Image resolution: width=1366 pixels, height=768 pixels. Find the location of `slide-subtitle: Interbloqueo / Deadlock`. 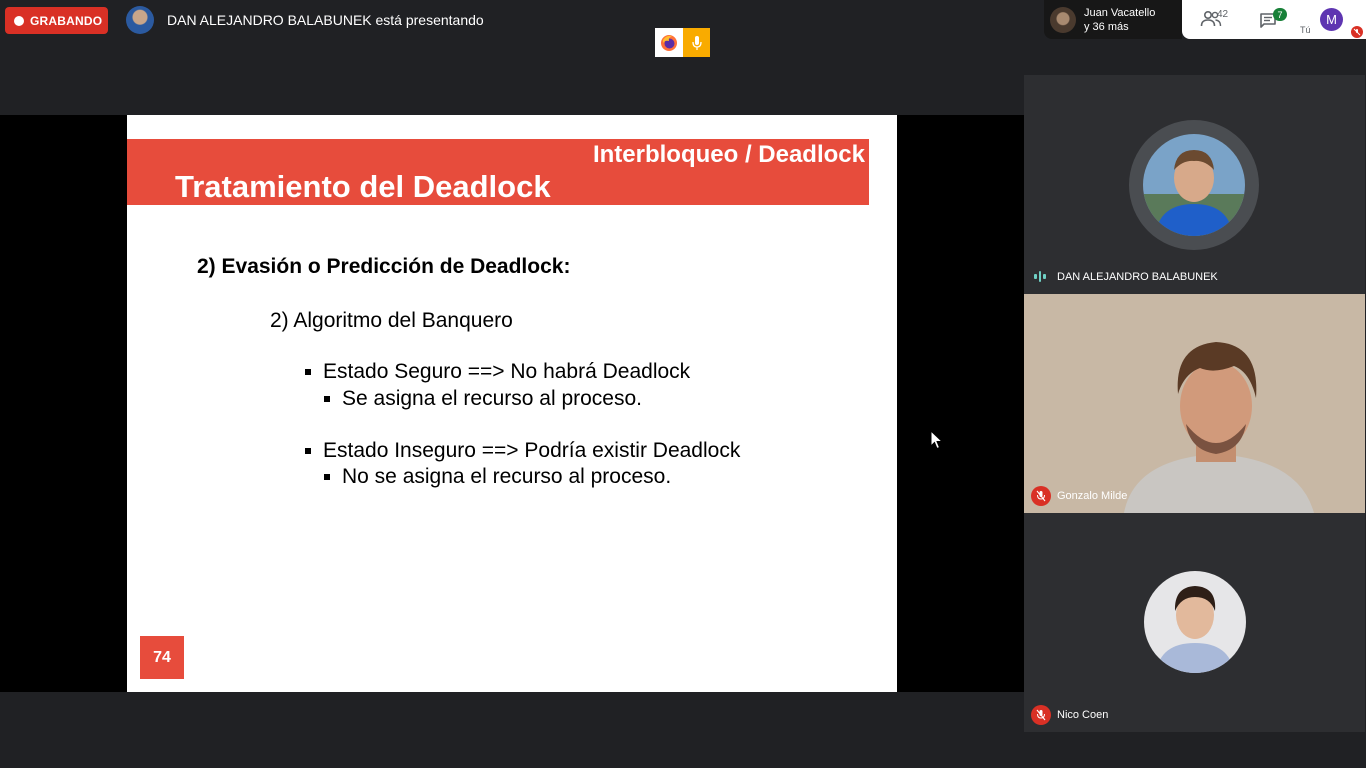

slide-subtitle: Interbloqueo / Deadlock is located at coordinates (728, 154).